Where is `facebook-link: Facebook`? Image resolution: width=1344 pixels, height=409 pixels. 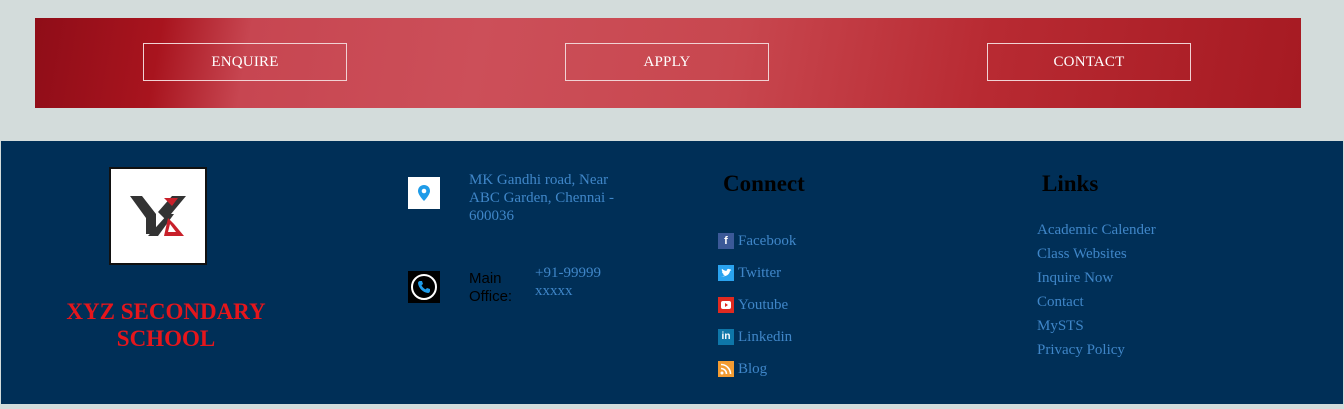
facebook-link: Facebook is located at coordinates (767, 241).